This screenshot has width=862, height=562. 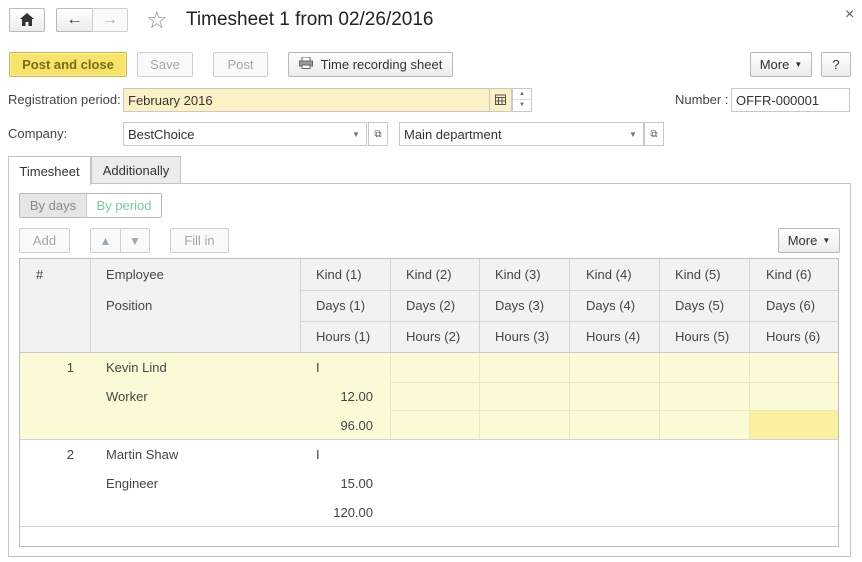 I want to click on column-header-days-1: Days (1), so click(x=340, y=305).